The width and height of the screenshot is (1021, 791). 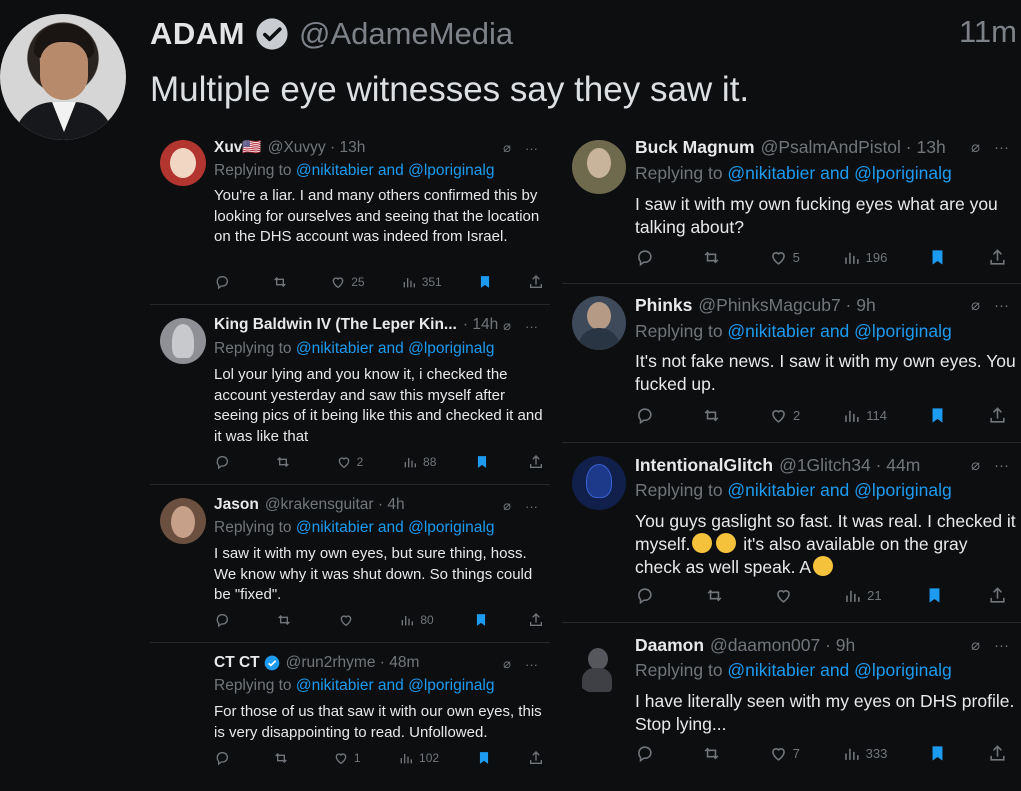 What do you see at coordinates (784, 257) in the screenshot?
I see `like-button: 5` at bounding box center [784, 257].